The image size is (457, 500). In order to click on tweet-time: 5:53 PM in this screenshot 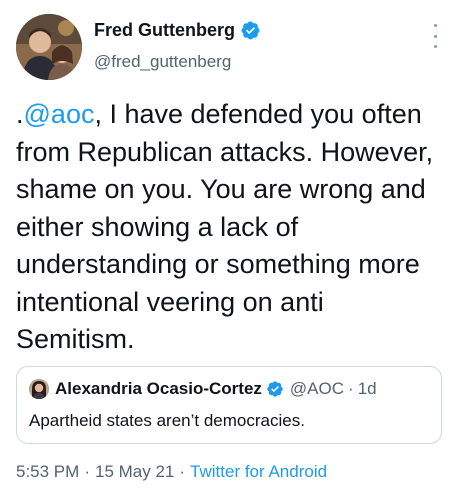, I will do `click(47, 472)`.